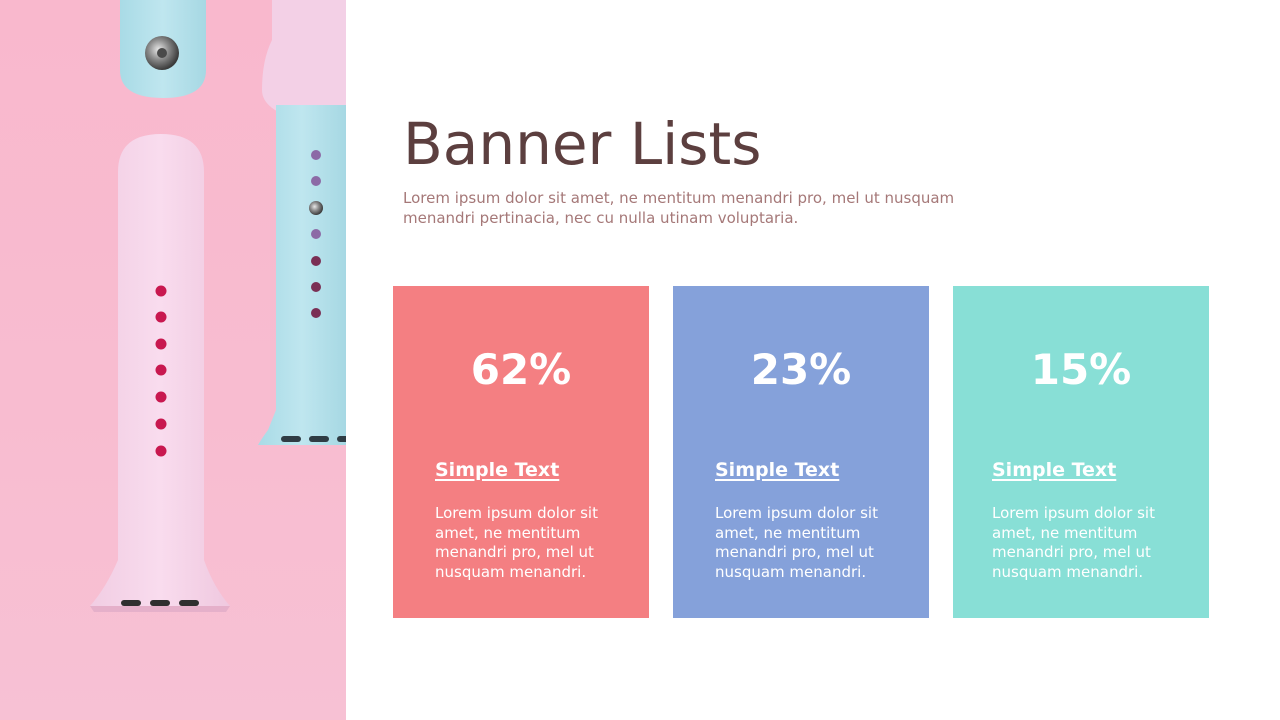 This screenshot has height=720, width=1280. Describe the element at coordinates (1081, 369) in the screenshot. I see `stat-card-value: 15%` at that location.